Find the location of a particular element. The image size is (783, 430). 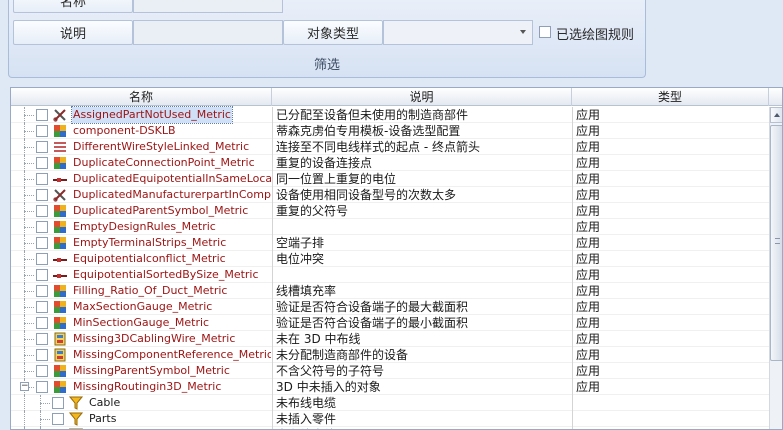

table-row: EmptyDesignRules_Metric 应用 is located at coordinates (390, 227).